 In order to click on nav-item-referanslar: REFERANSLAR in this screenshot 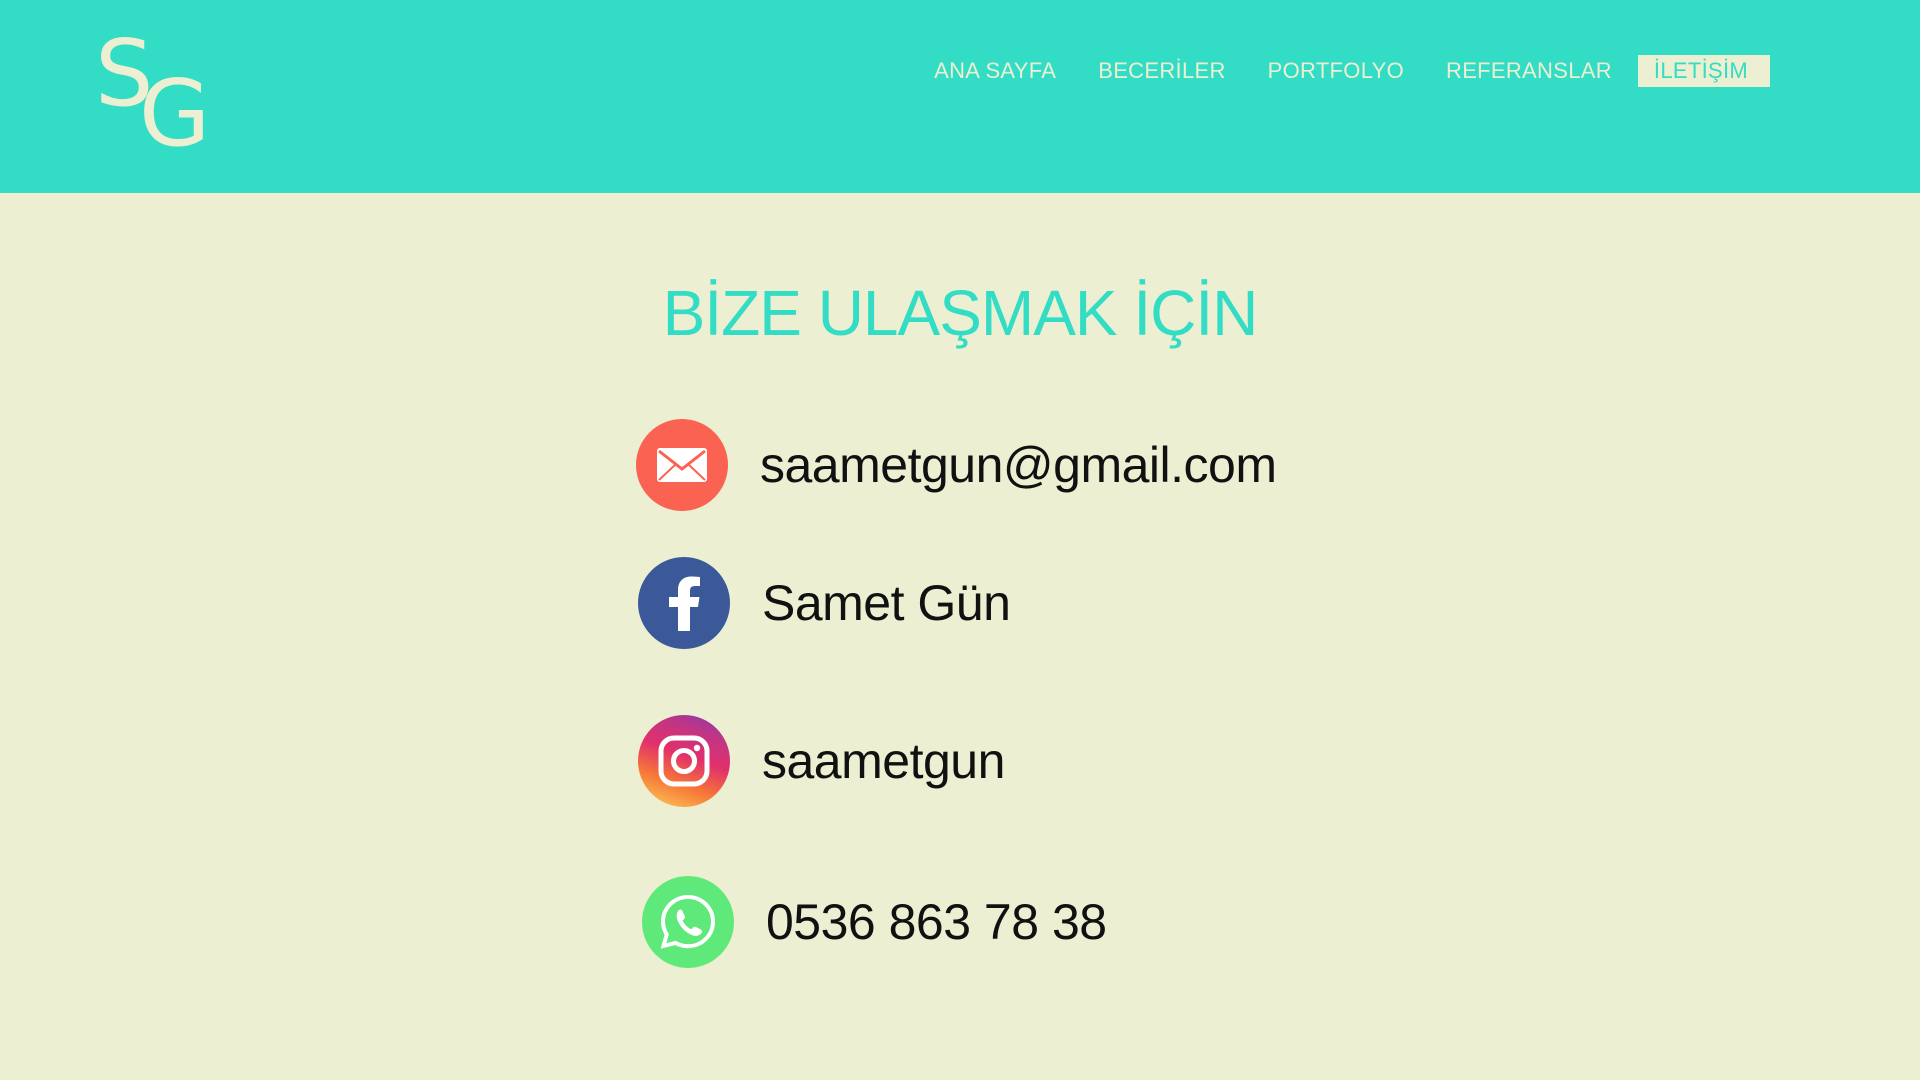, I will do `click(1529, 71)`.